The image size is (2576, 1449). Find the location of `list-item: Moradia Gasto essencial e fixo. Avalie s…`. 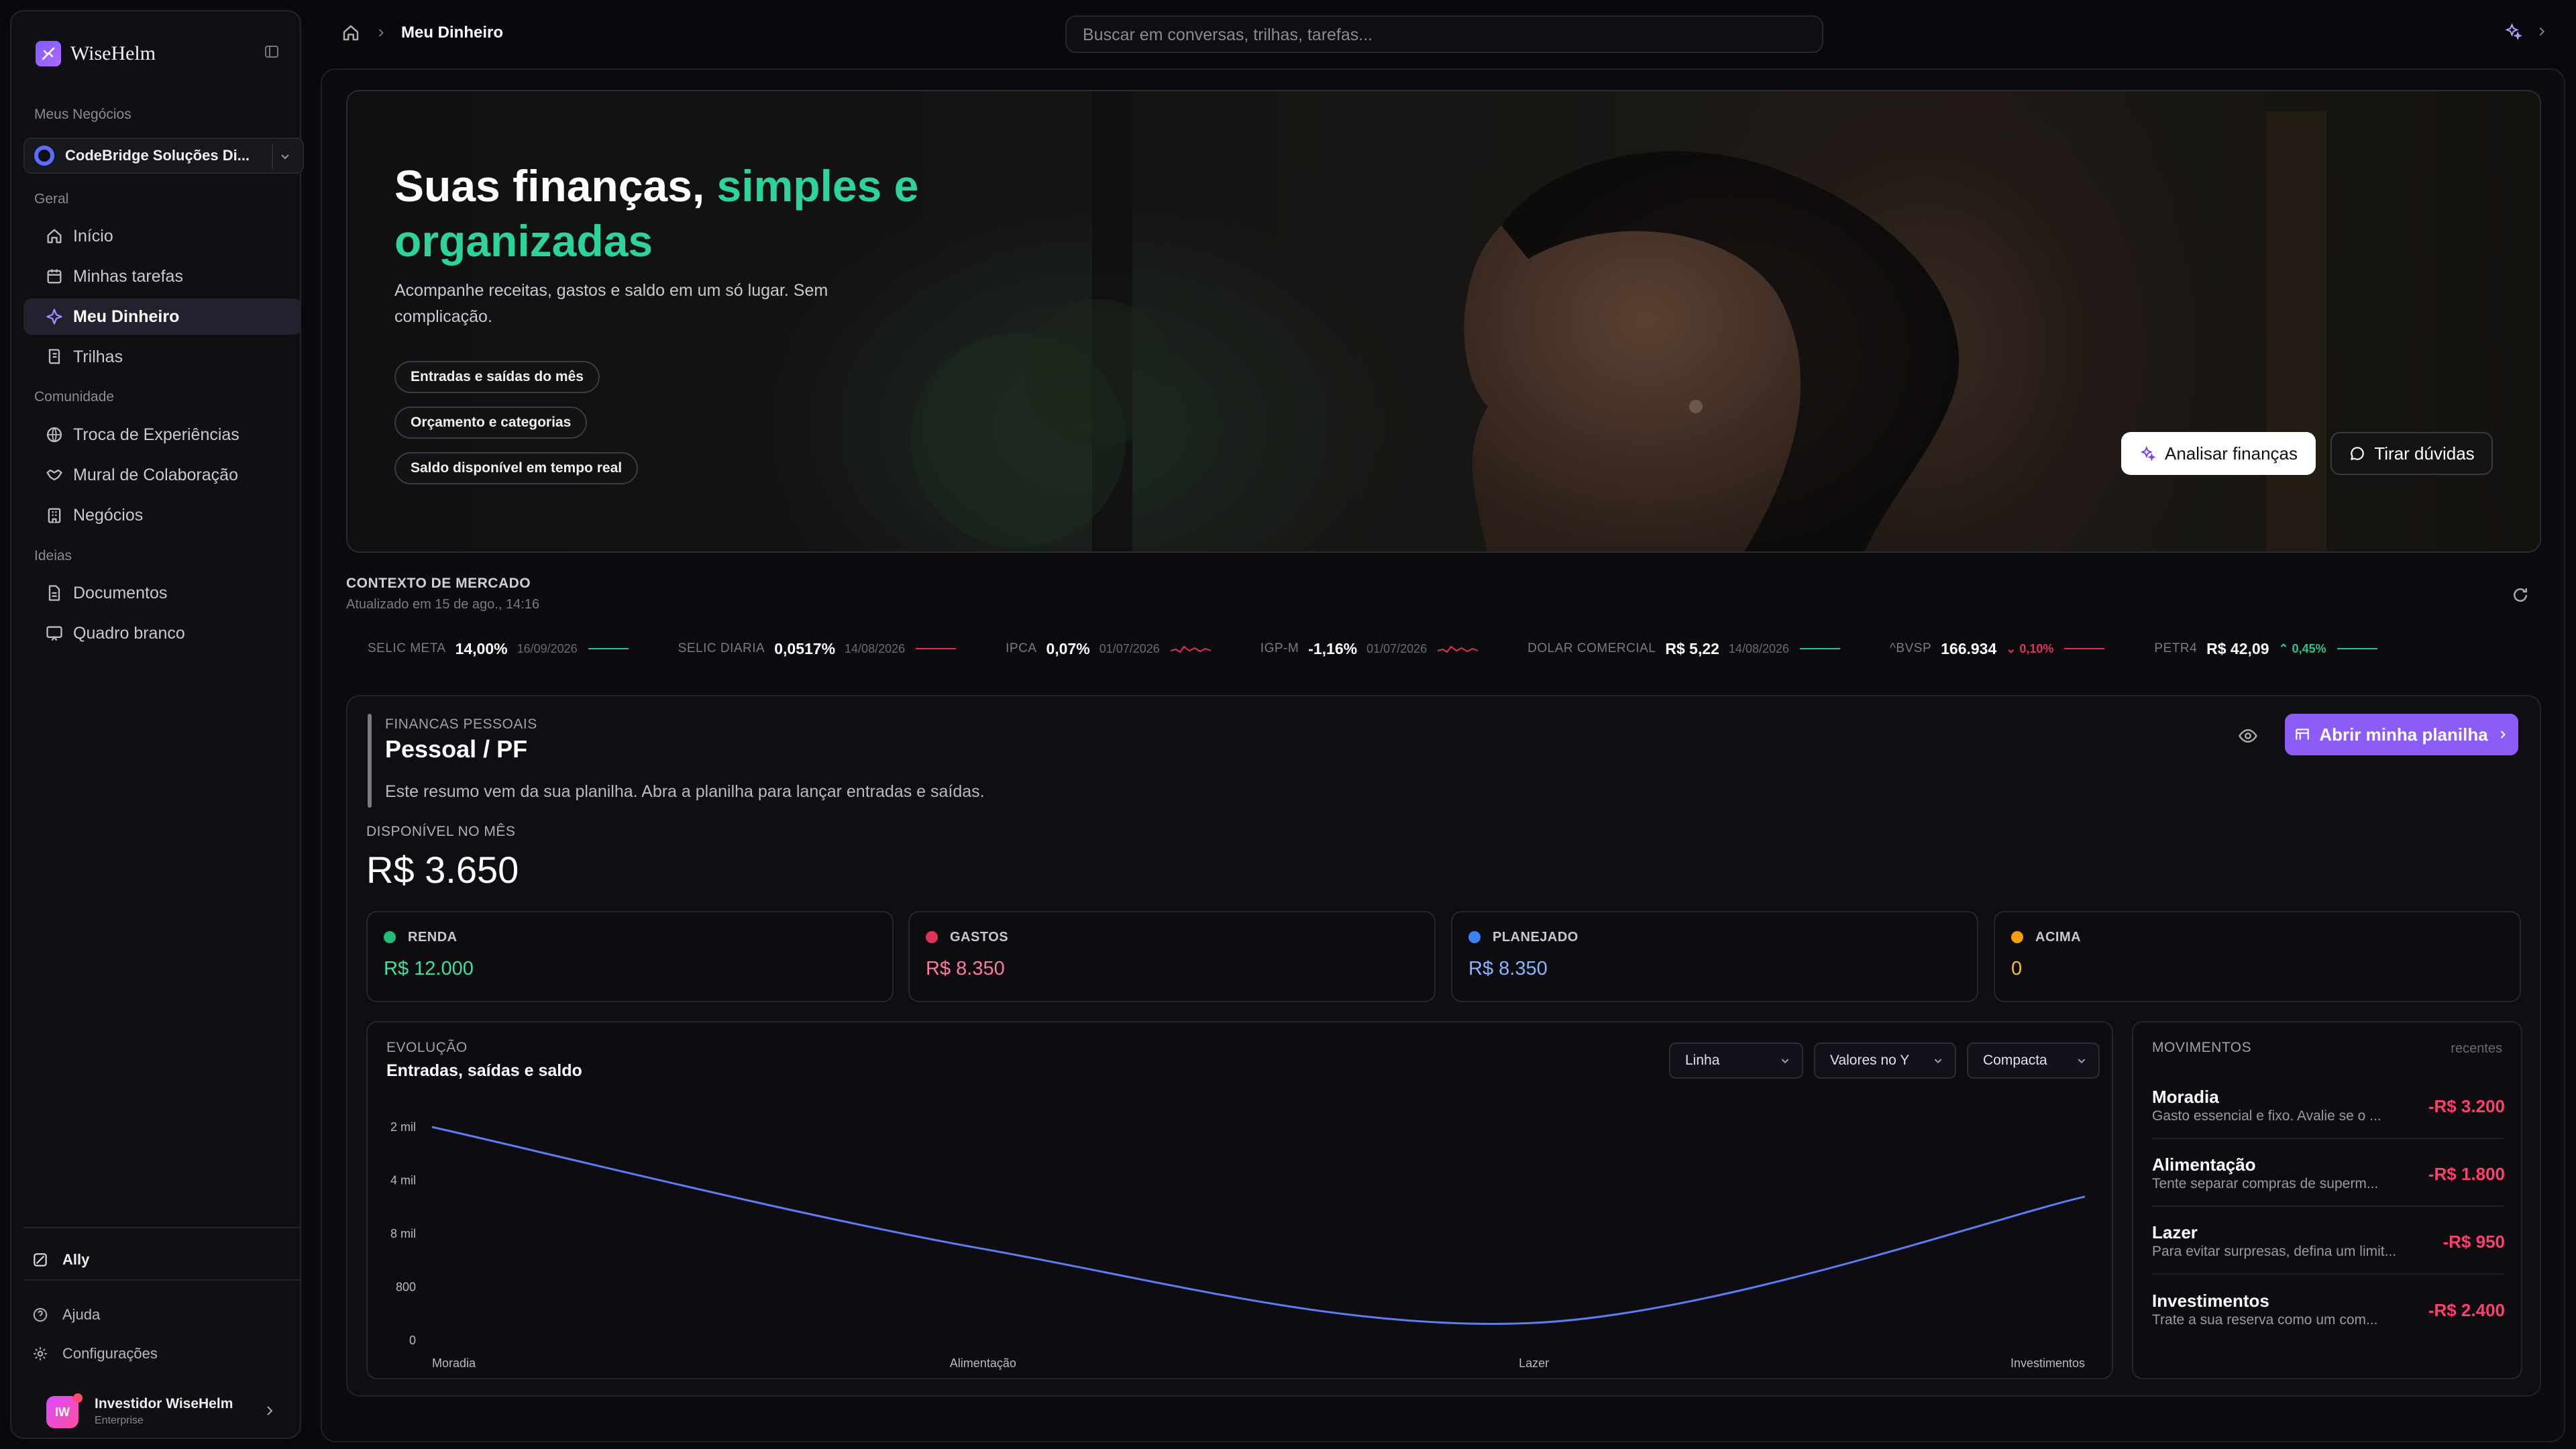

list-item: Moradia Gasto essencial e fixo. Avalie s… is located at coordinates (2328, 1120).